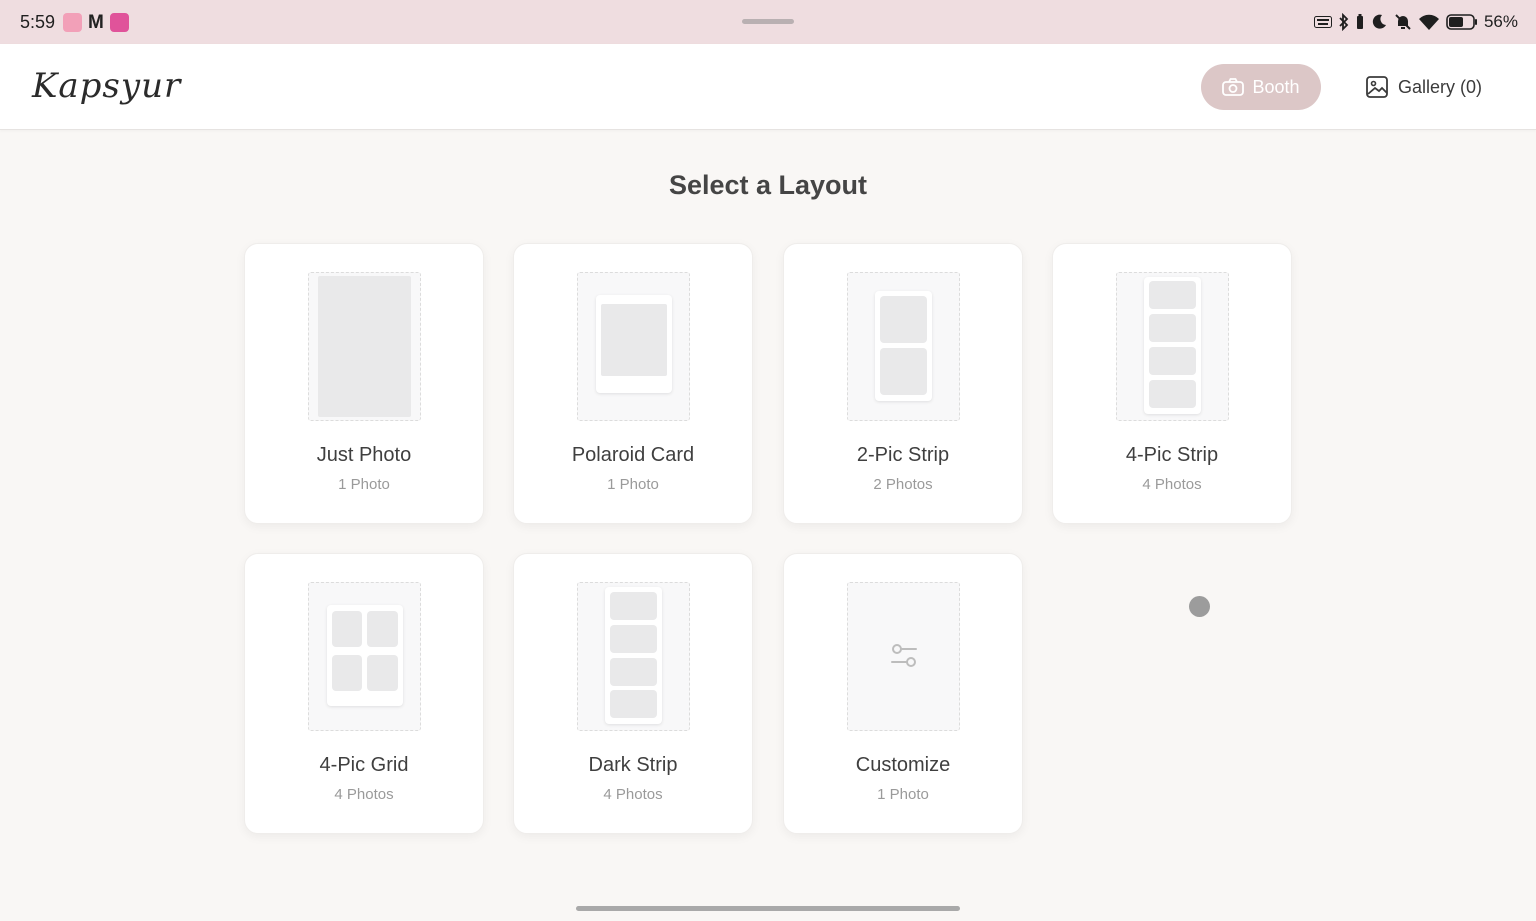 The image size is (1536, 921). I want to click on layout-name: 2-Pic Strip, so click(903, 455).